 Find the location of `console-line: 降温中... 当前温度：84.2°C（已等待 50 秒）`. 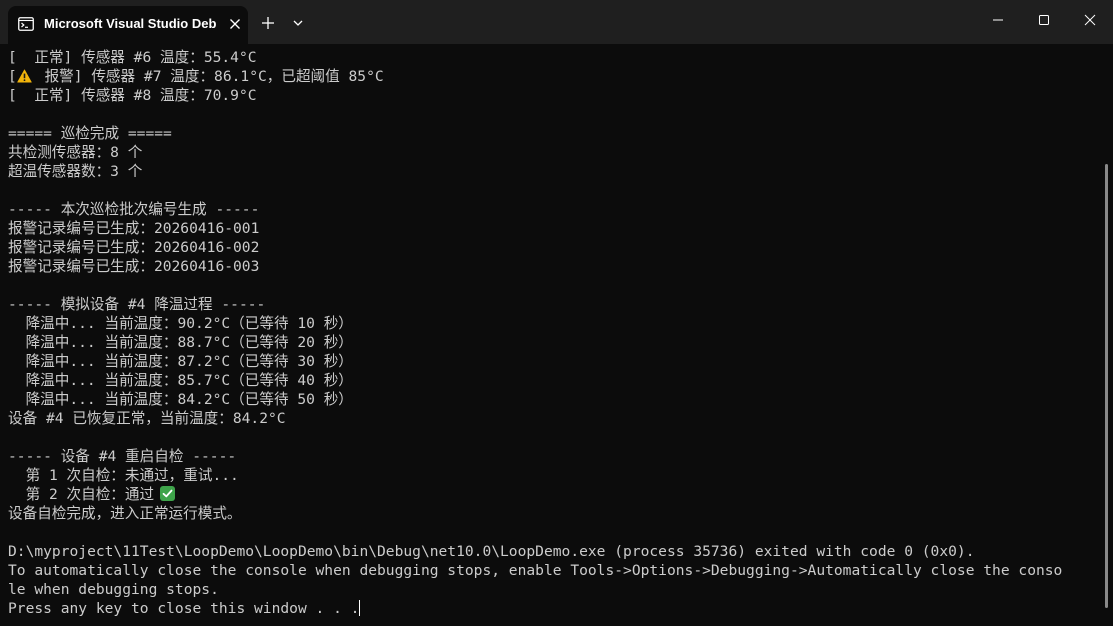

console-line: 降温中... 当前温度：84.2°C（已等待 50 秒） is located at coordinates (180, 399).